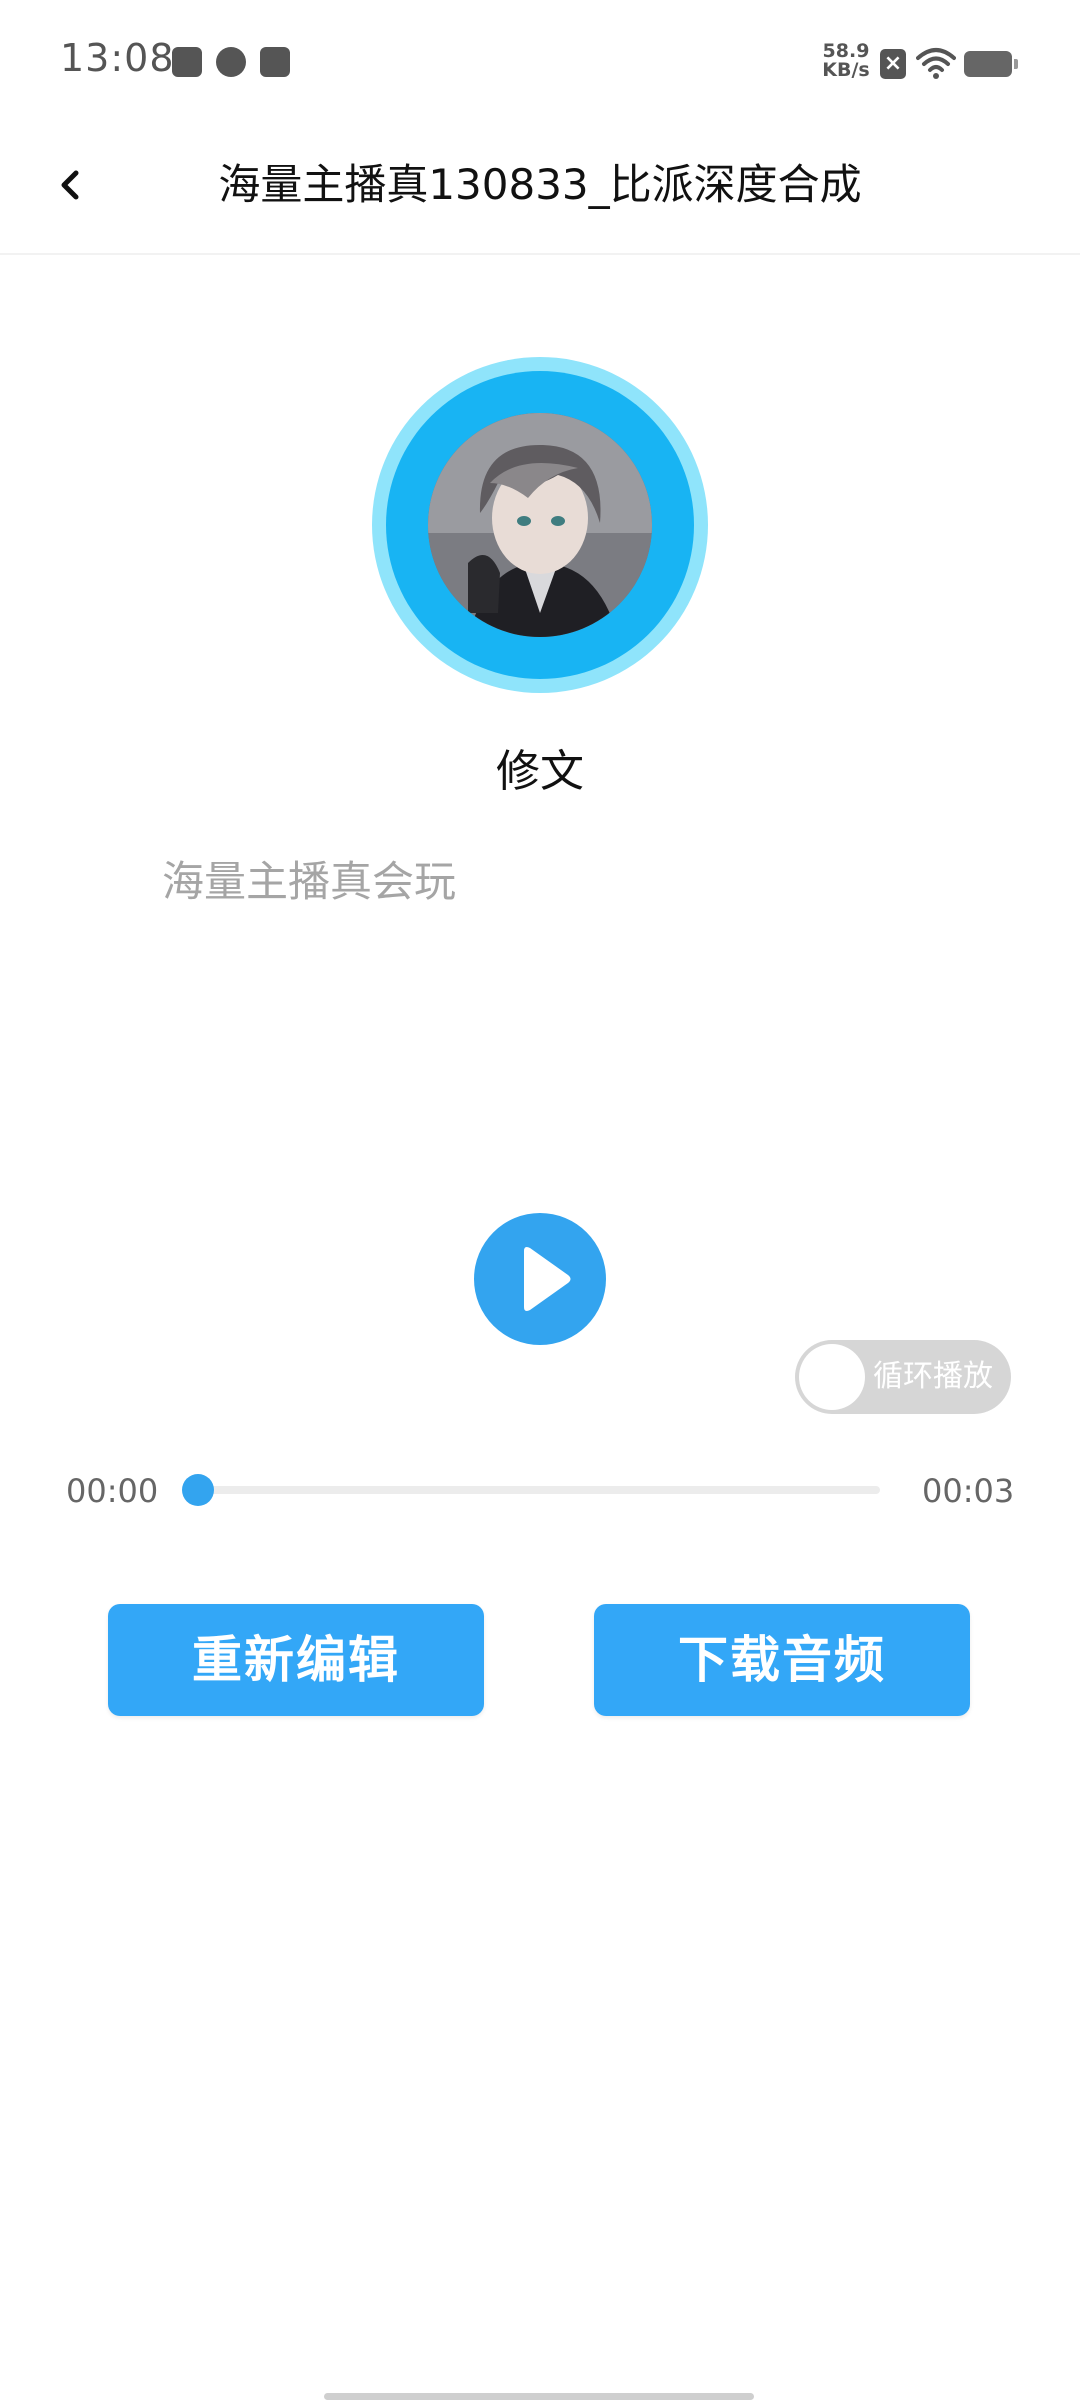  I want to click on play-button, so click(540, 1279).